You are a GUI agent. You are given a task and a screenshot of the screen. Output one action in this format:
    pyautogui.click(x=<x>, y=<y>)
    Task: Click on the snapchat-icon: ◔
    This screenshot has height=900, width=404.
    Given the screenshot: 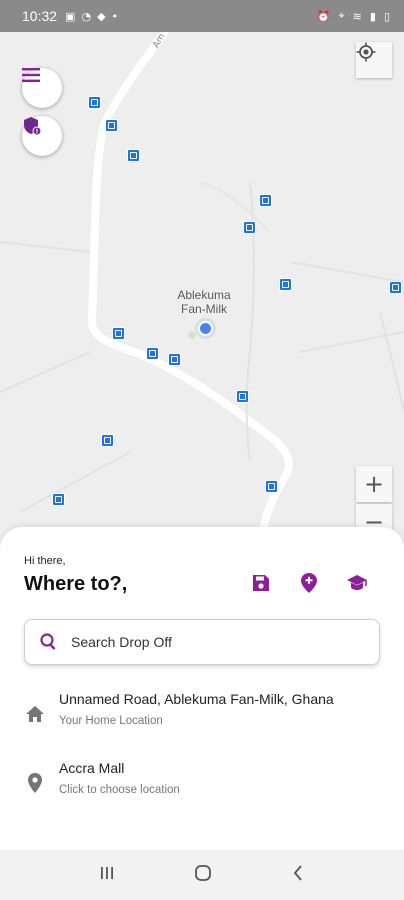 What is the action you would take?
    pyautogui.click(x=86, y=16)
    